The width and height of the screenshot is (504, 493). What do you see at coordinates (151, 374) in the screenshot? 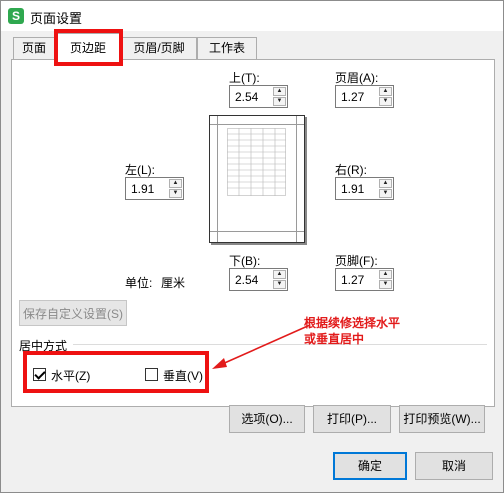
I see `vertical-center-checkbox` at bounding box center [151, 374].